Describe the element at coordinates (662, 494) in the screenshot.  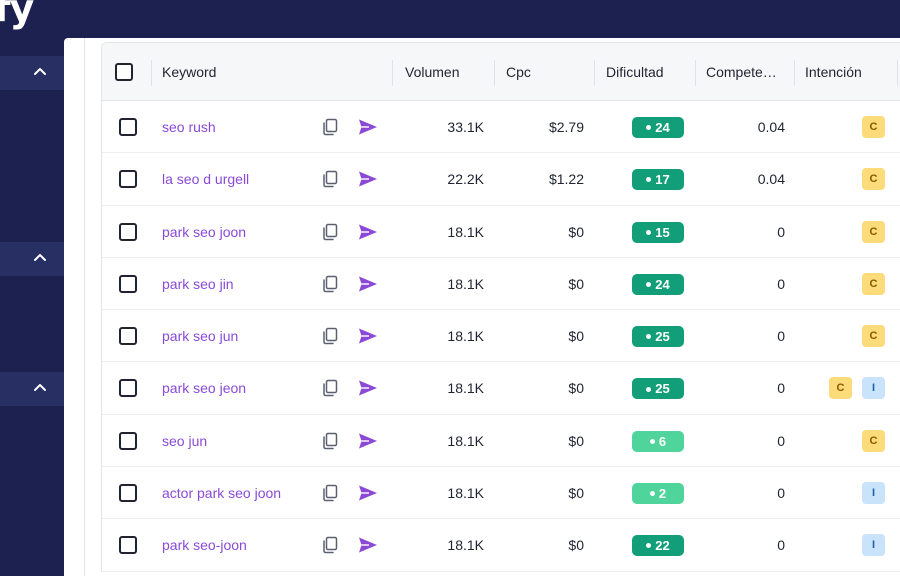
I see `difficulty-value: 2` at that location.